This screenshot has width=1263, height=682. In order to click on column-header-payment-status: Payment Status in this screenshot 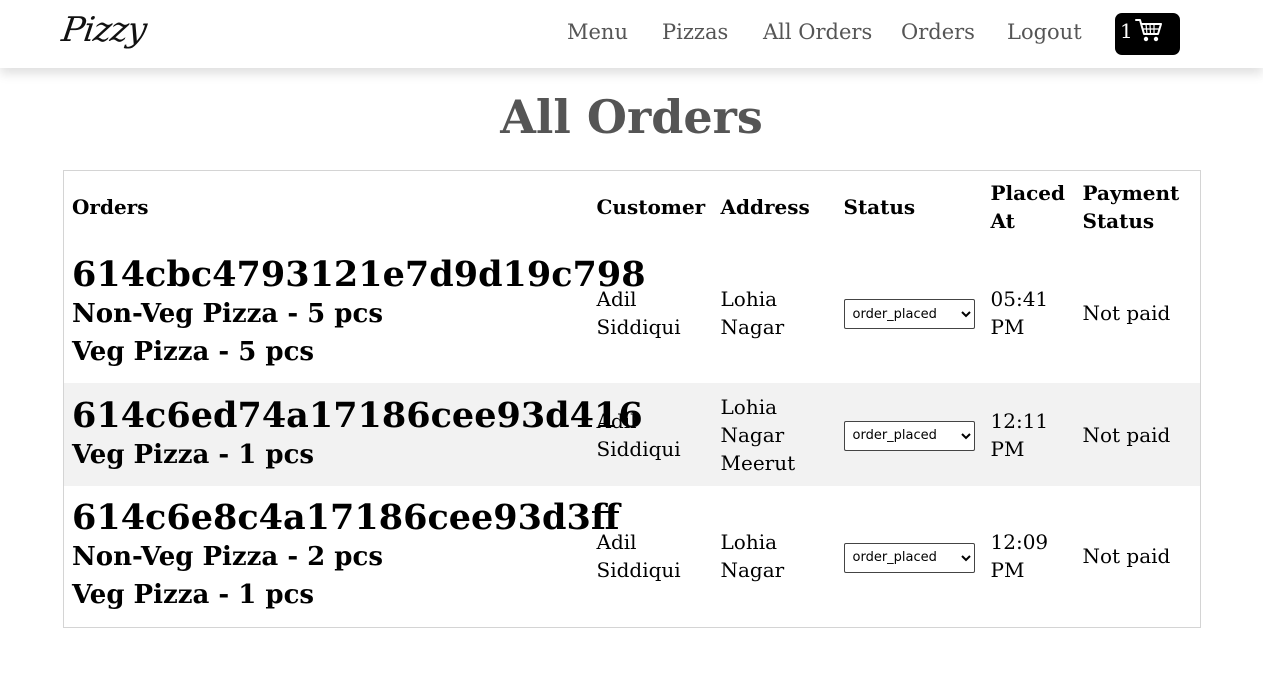, I will do `click(1131, 207)`.